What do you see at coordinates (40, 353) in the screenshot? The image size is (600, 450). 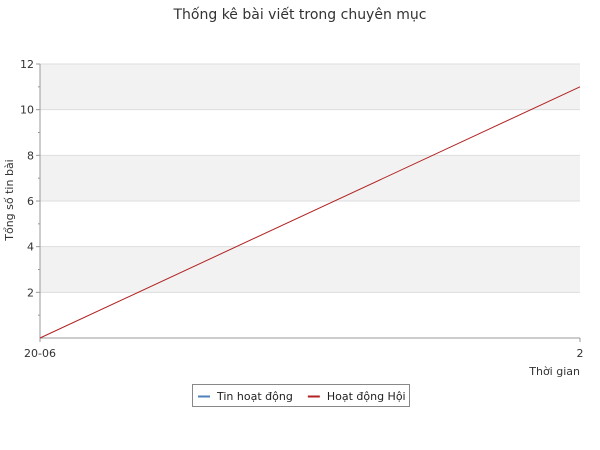 I see `x-tick-label: 20-06` at bounding box center [40, 353].